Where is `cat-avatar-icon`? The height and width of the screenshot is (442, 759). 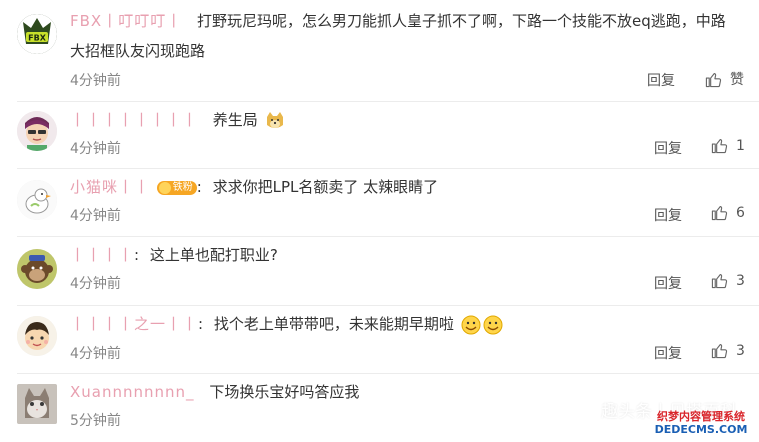
cat-avatar-icon is located at coordinates (37, 404).